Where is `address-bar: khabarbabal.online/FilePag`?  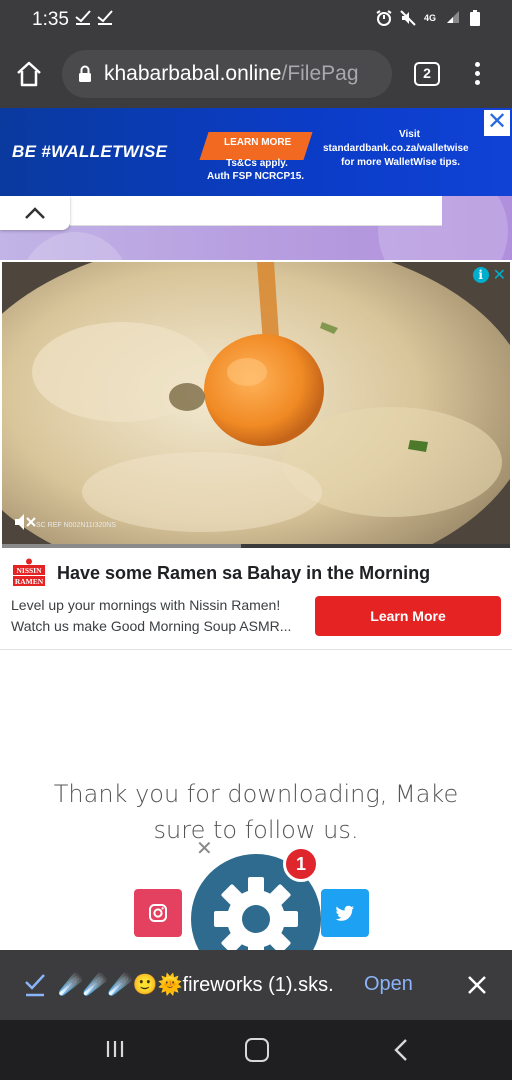
address-bar: khabarbabal.online/FilePag is located at coordinates (227, 74).